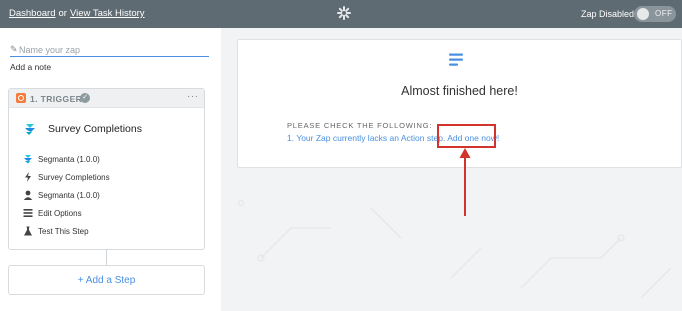  I want to click on zap-name-input, so click(113, 49).